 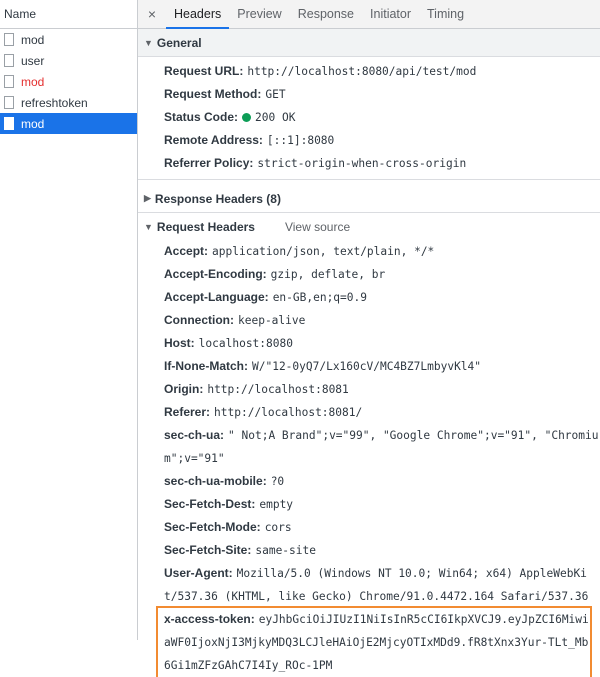 I want to click on header-value: application/json, text/plain, */*, so click(x=323, y=251).